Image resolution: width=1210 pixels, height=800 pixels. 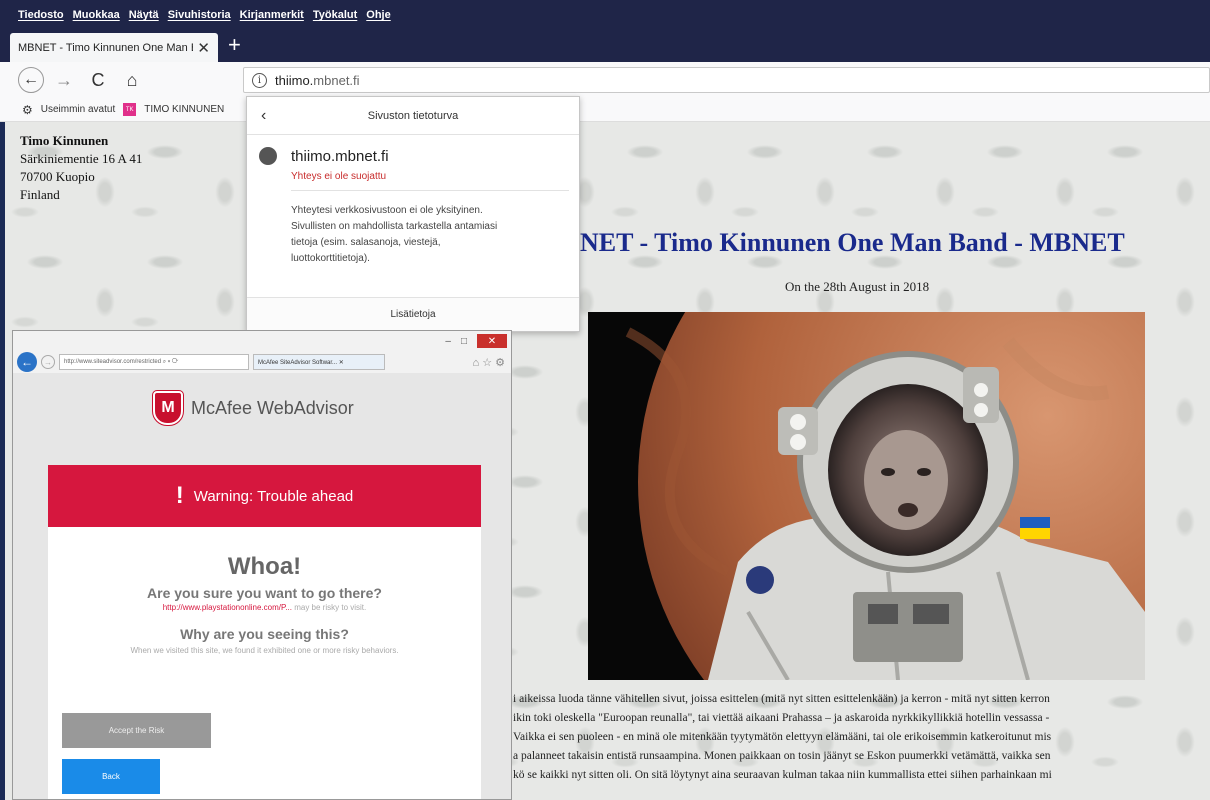 What do you see at coordinates (81, 158) in the screenshot?
I see `contact-street: Särkiniementie 16 A 41` at bounding box center [81, 158].